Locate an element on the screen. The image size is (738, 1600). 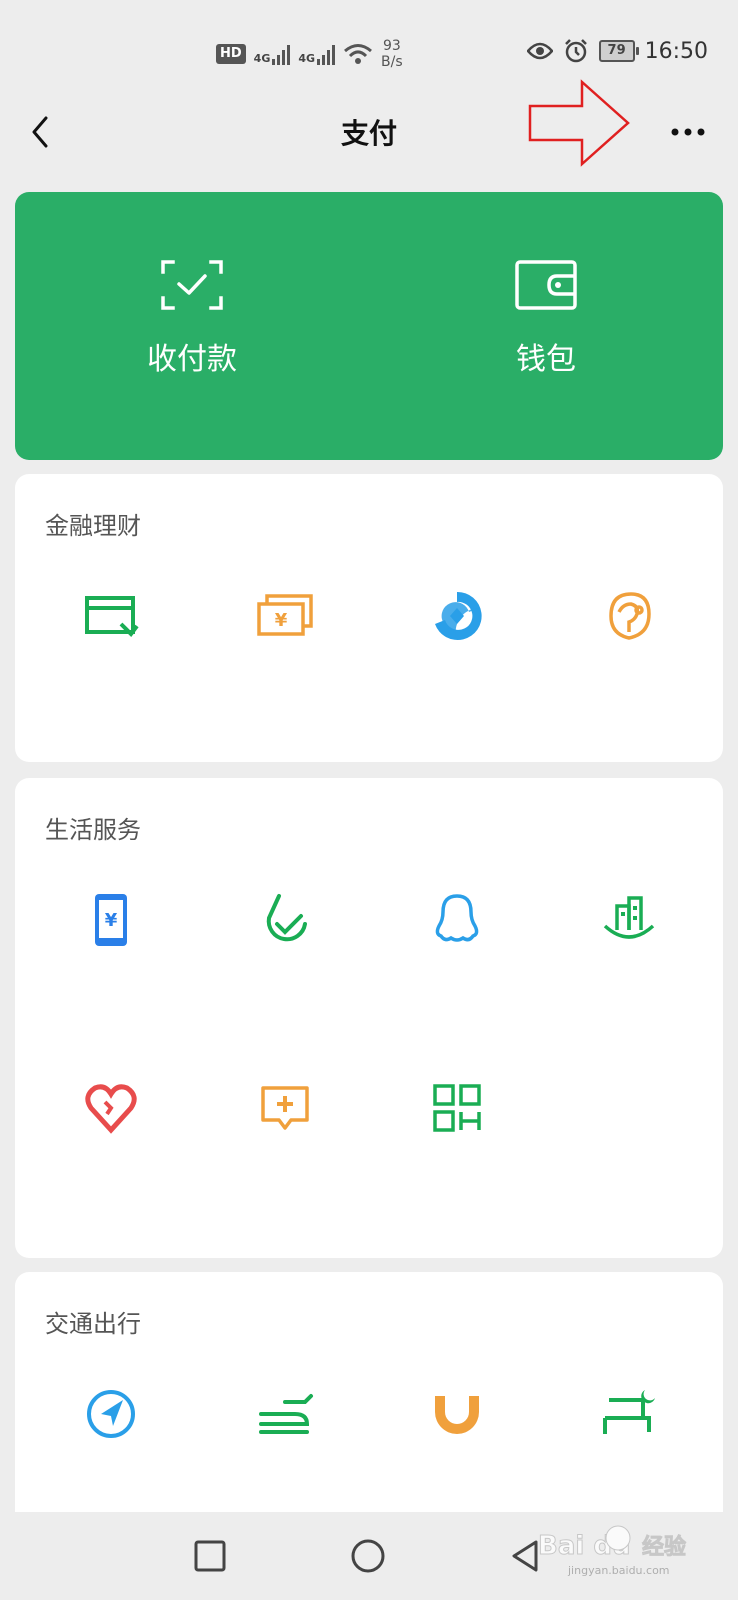
net-speed-value: 93 is located at coordinates (391, 46).